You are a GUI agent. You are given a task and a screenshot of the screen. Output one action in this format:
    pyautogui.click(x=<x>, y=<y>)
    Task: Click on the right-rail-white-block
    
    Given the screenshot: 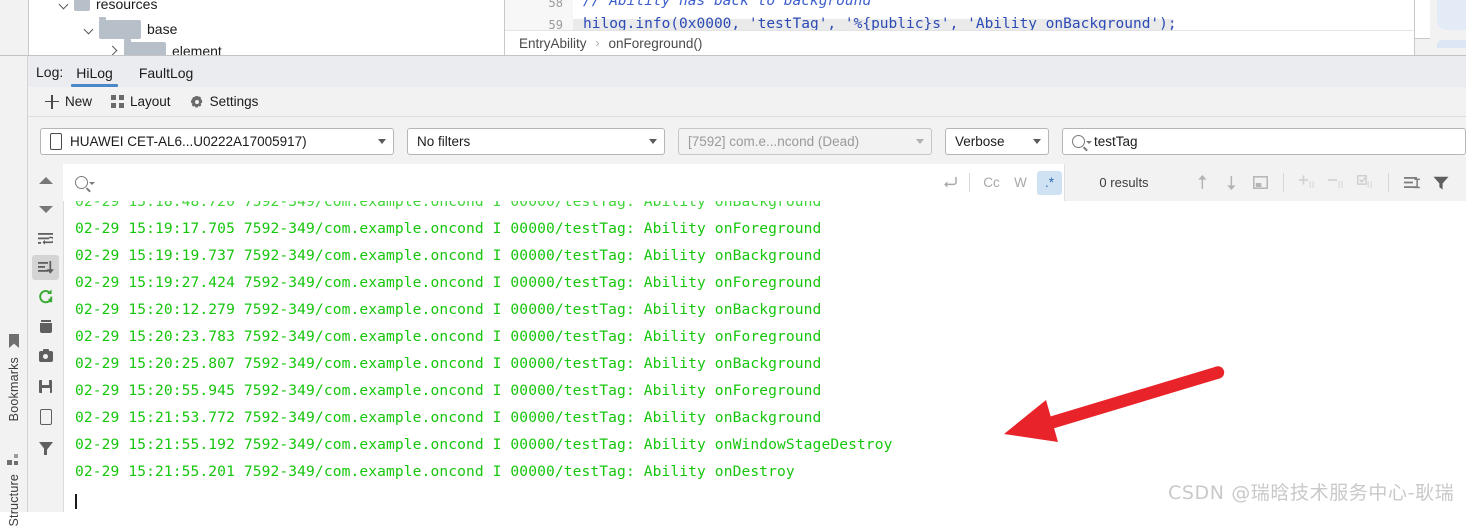 What is the action you would take?
    pyautogui.click(x=1422, y=19)
    